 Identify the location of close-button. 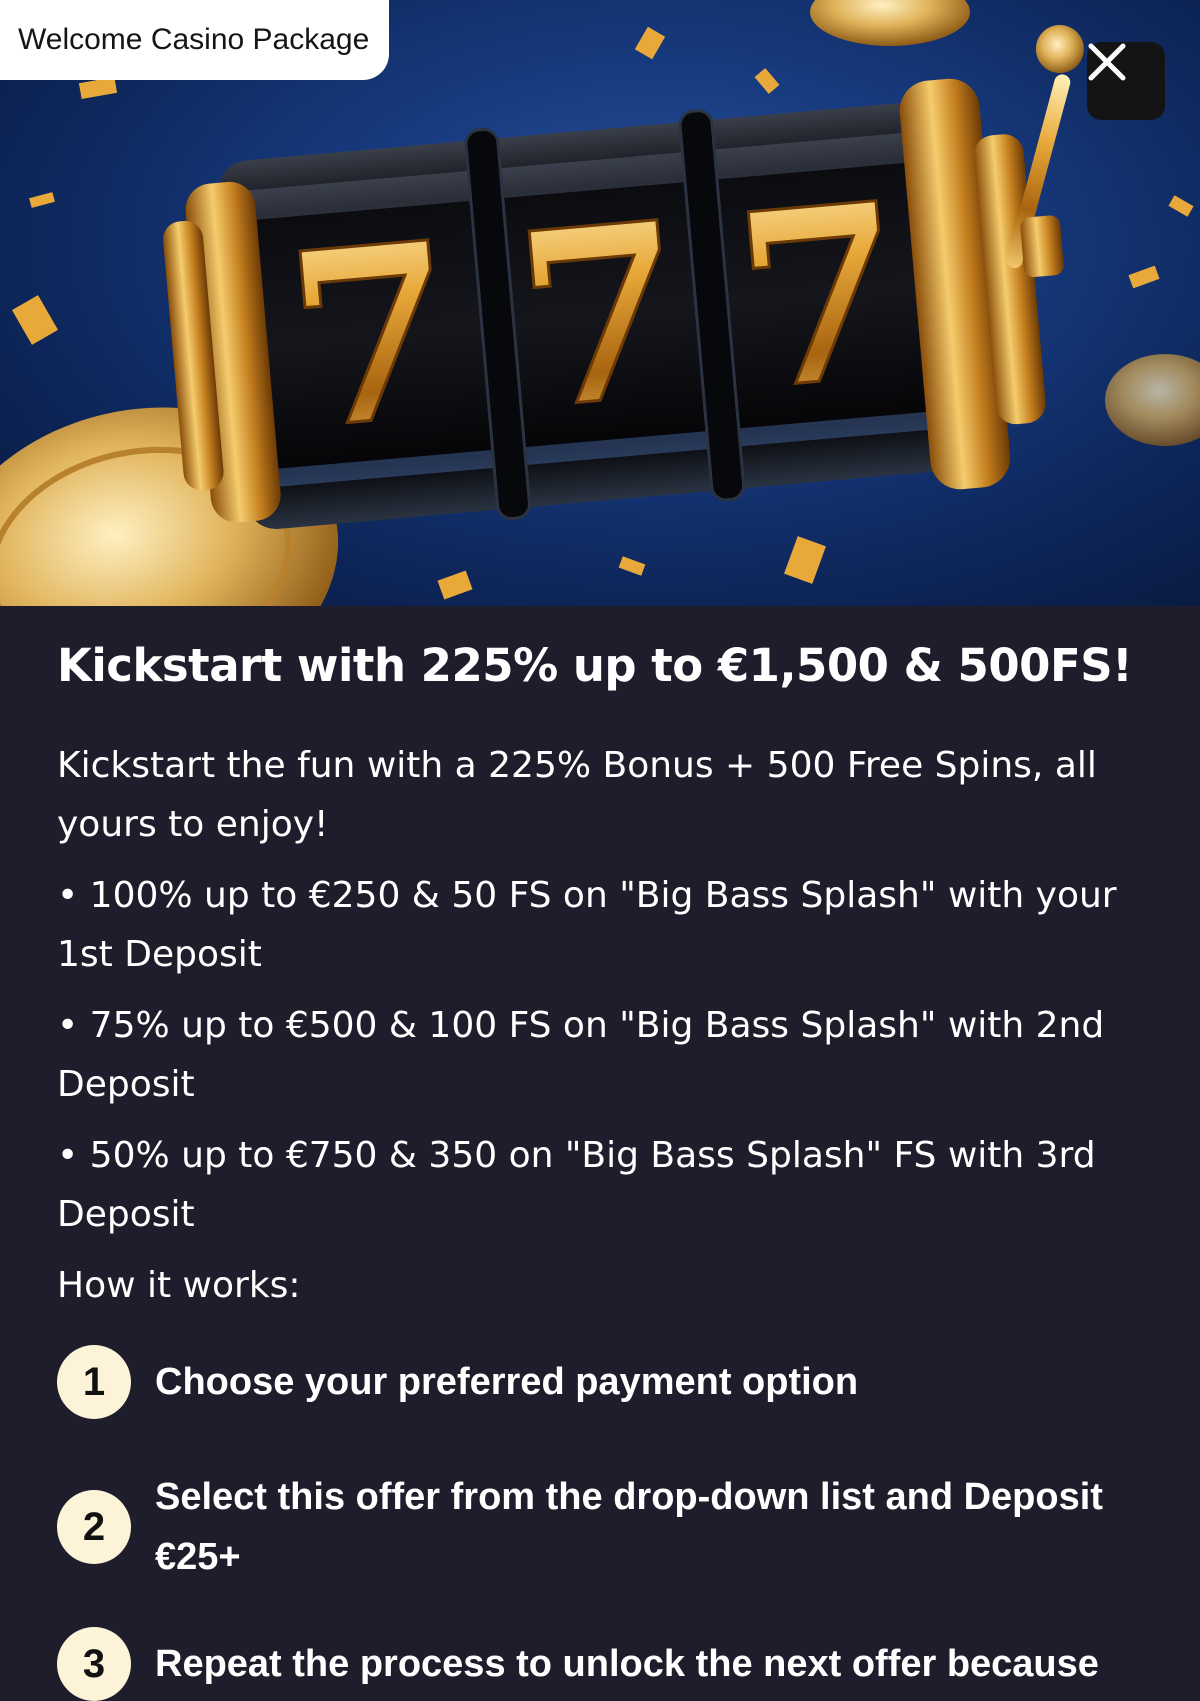
(1126, 81).